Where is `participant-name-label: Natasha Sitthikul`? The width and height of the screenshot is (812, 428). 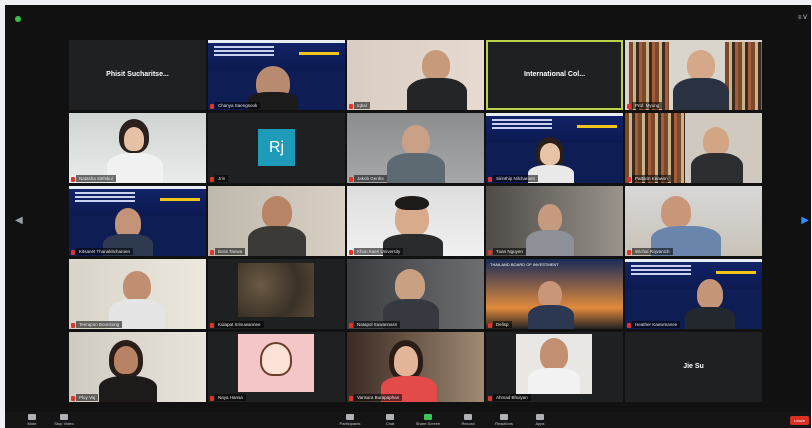
participant-name-label: Natasha Sitthikul is located at coordinates (96, 178).